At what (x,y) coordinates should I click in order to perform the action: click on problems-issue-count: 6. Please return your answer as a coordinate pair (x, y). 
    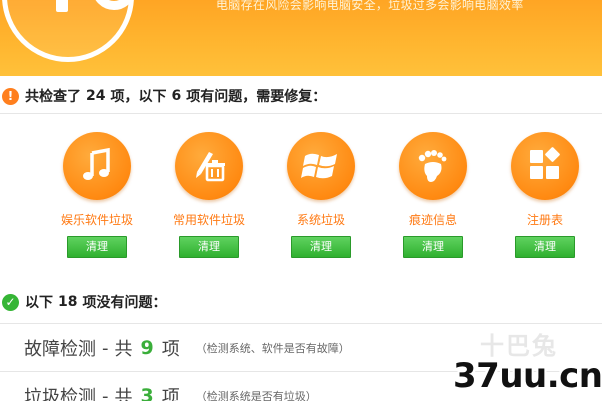
    Looking at the image, I should click on (176, 96).